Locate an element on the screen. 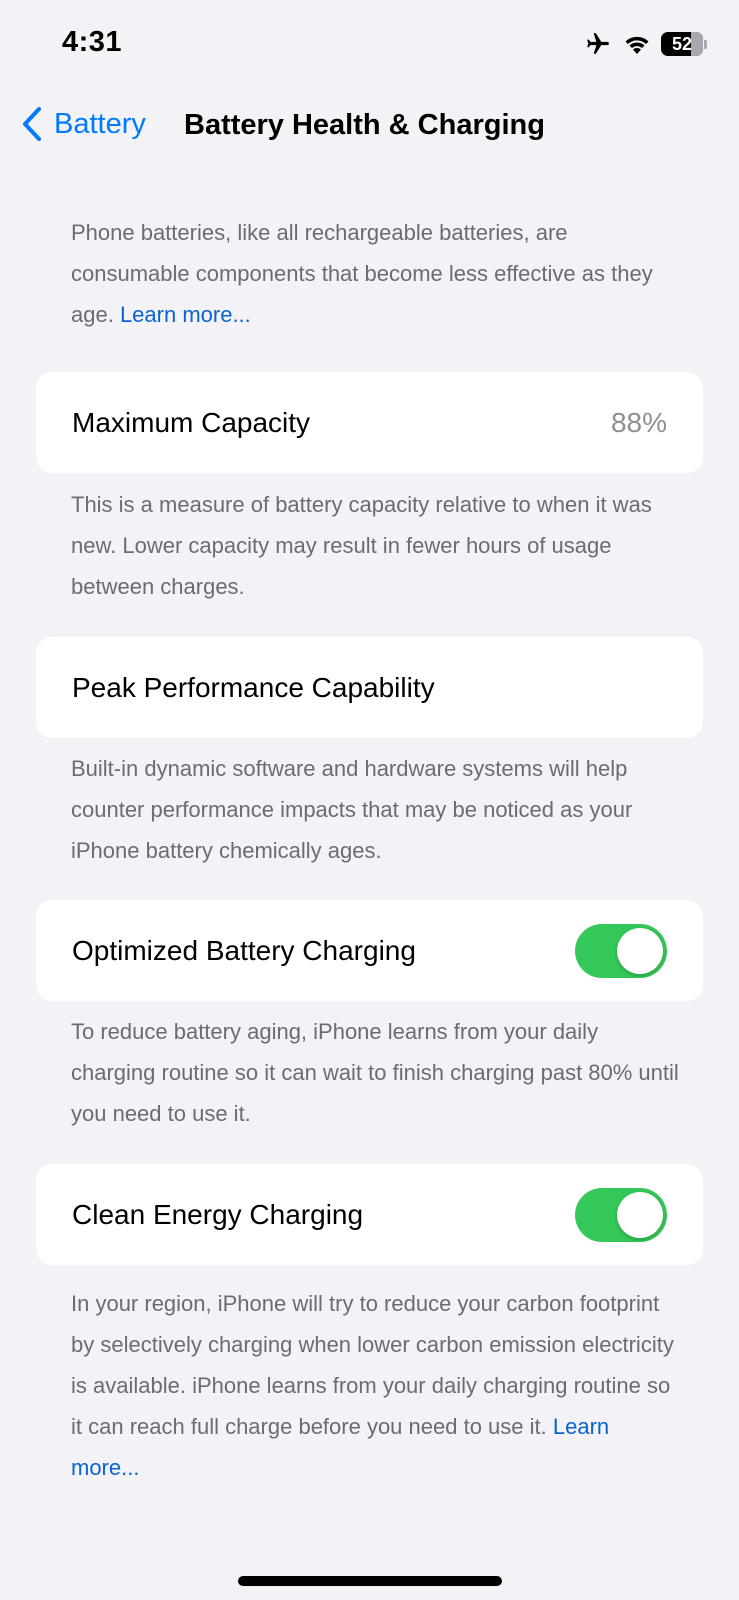 This screenshot has width=739, height=1600. battery-icon: 52 is located at coordinates (684, 44).